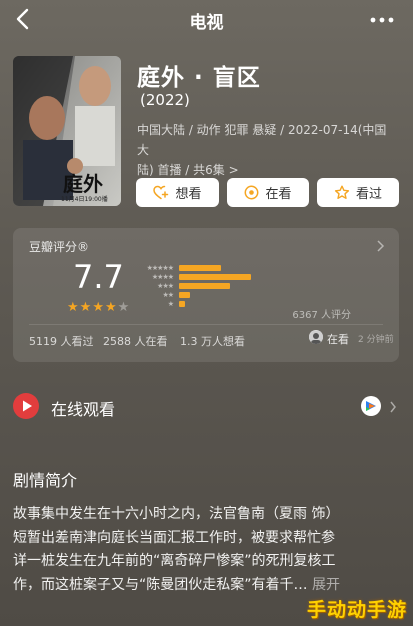  What do you see at coordinates (250, 268) in the screenshot?
I see `distribution-row: ★★★★★` at bounding box center [250, 268].